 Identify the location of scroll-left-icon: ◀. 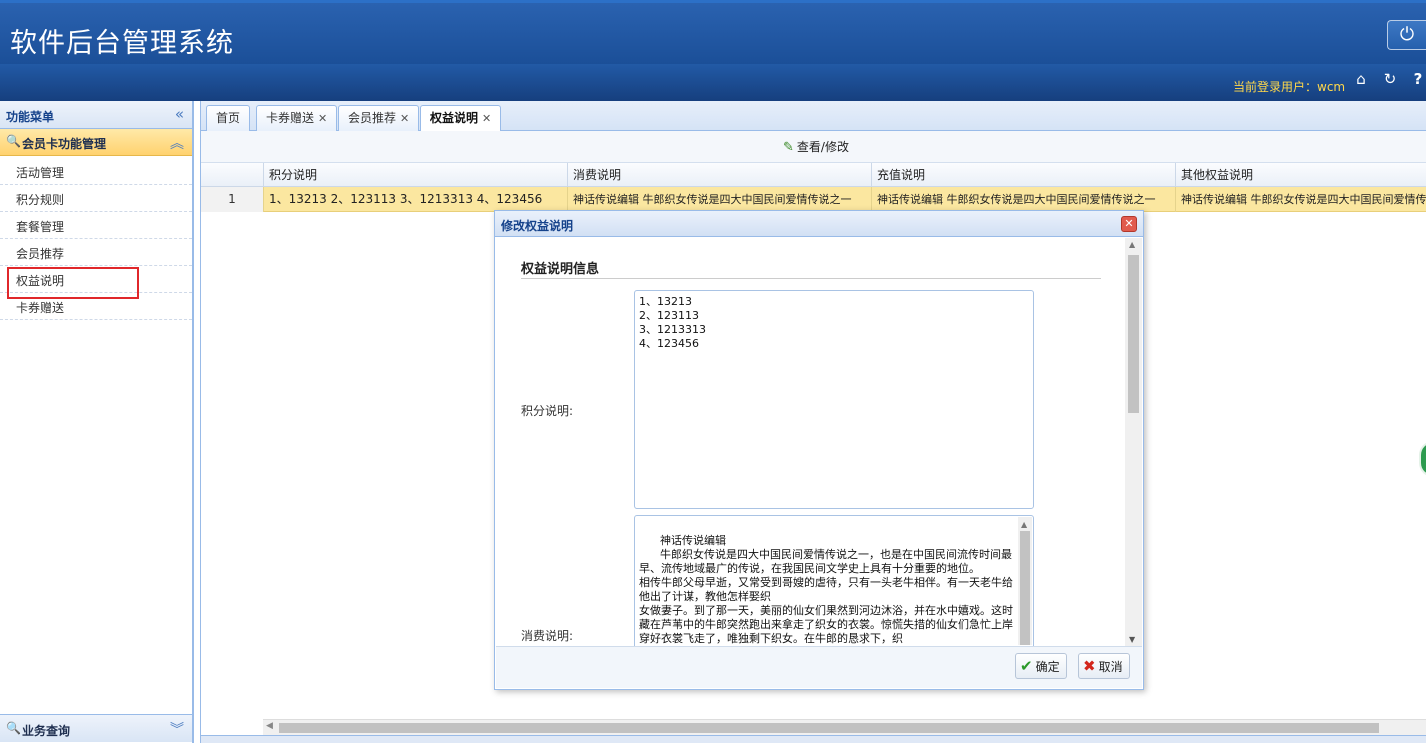
(269, 726).